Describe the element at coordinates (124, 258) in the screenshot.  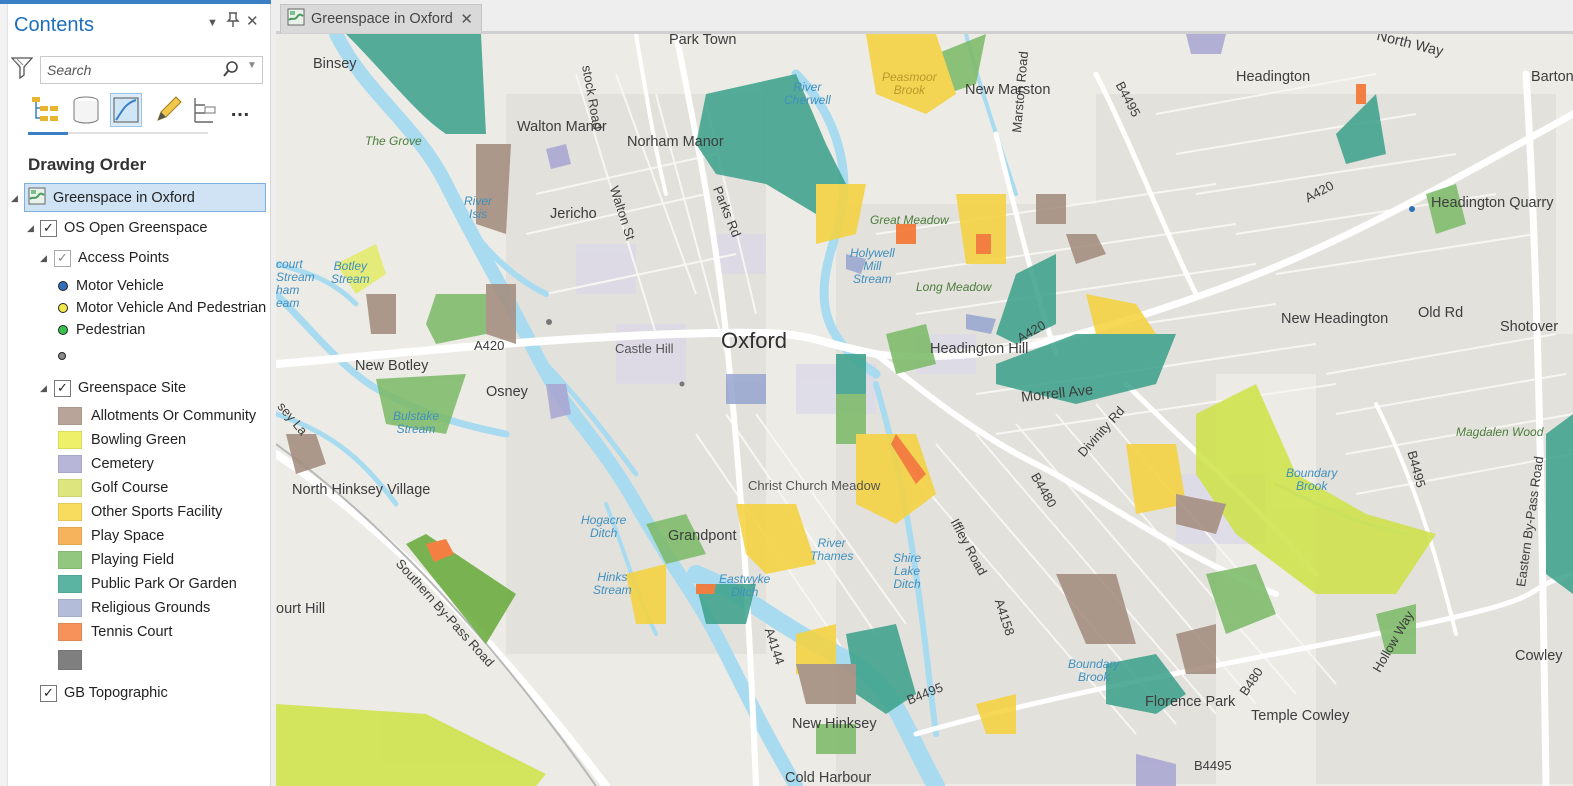
I see `layer-label: Access Points` at that location.